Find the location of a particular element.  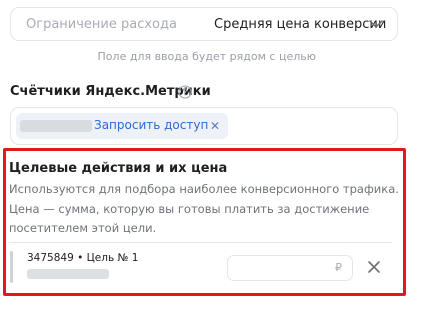

request-access-link: Запросить доступ is located at coordinates (151, 125).